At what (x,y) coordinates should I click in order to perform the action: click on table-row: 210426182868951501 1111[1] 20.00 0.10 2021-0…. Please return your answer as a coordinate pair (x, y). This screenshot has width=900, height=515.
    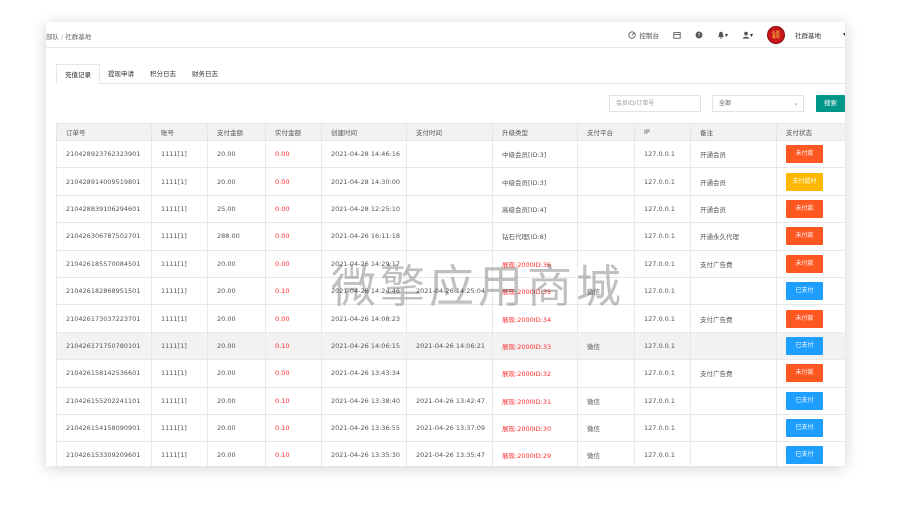
    Looking at the image, I should click on (450, 291).